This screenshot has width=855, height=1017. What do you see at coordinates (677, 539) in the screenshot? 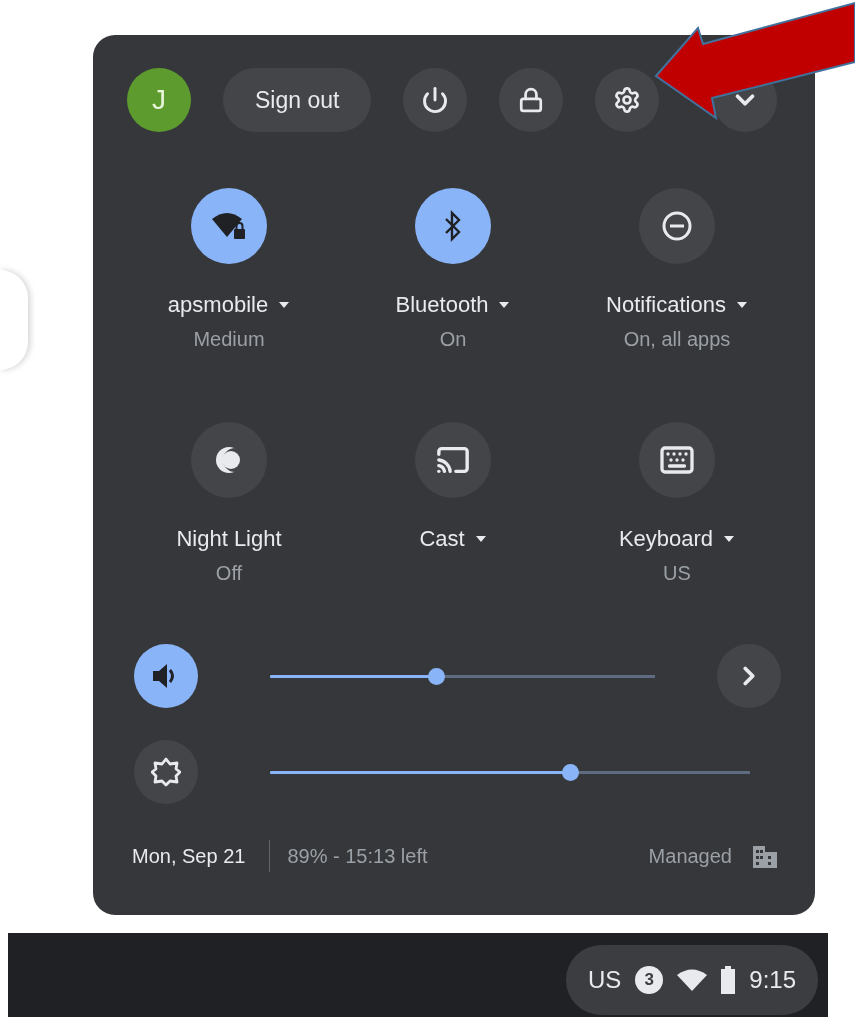
I see `feature-label: Keyboard` at bounding box center [677, 539].